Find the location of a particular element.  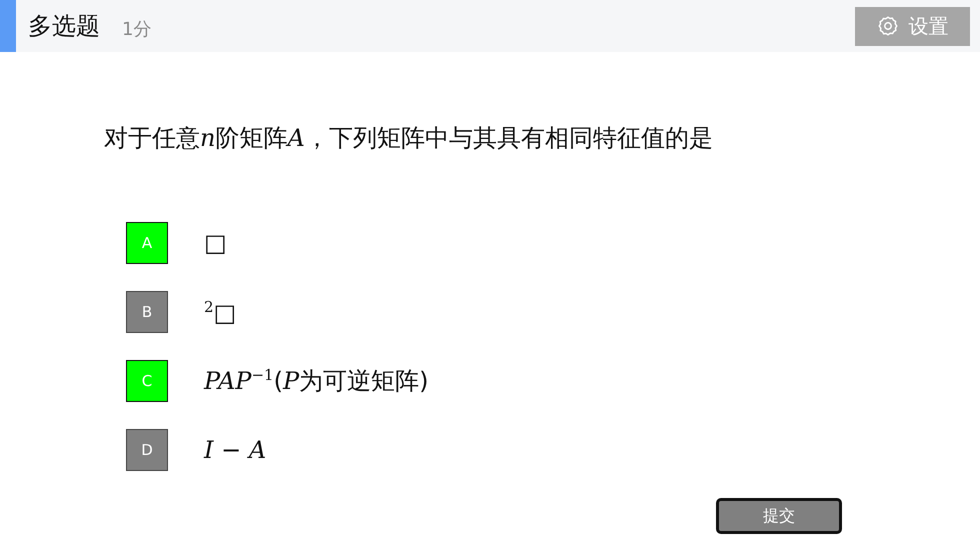

accent-bar is located at coordinates (8, 26).